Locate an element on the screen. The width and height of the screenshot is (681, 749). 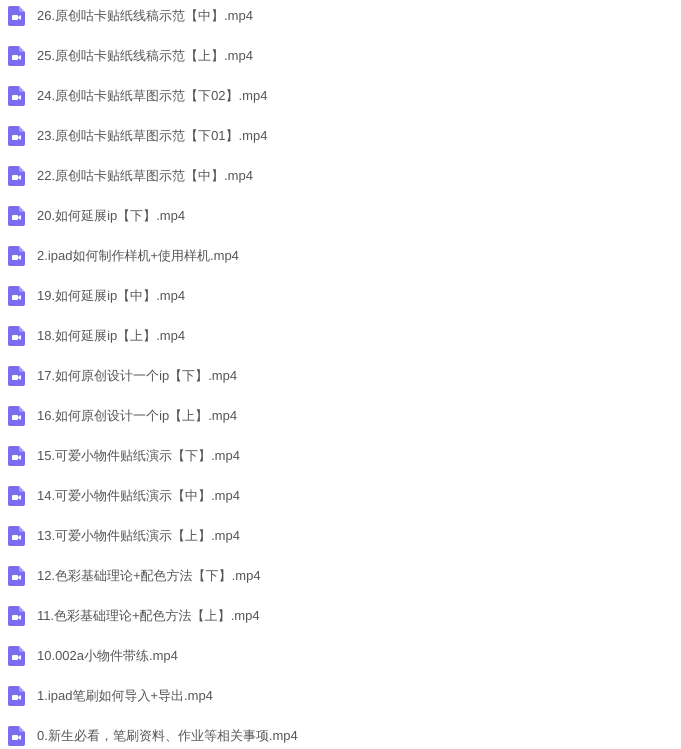
file-name: 12.色彩基础理论+配色方法【下】.mp4 is located at coordinates (149, 576).